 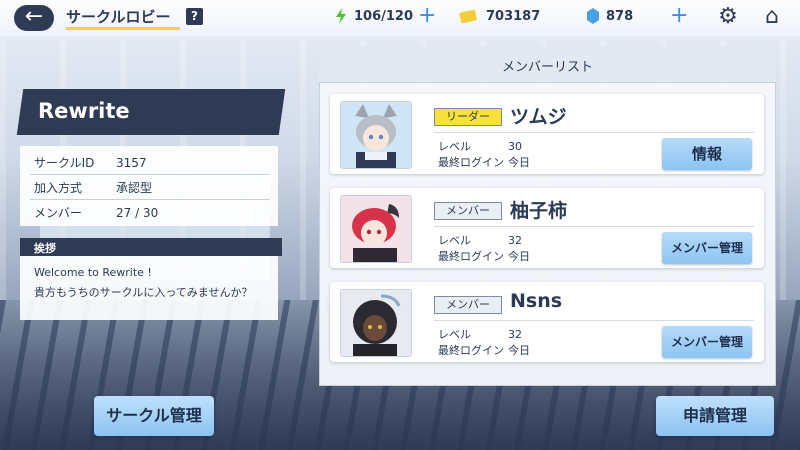 I want to click on circle-id-row: サークルID 3157, so click(x=90, y=162).